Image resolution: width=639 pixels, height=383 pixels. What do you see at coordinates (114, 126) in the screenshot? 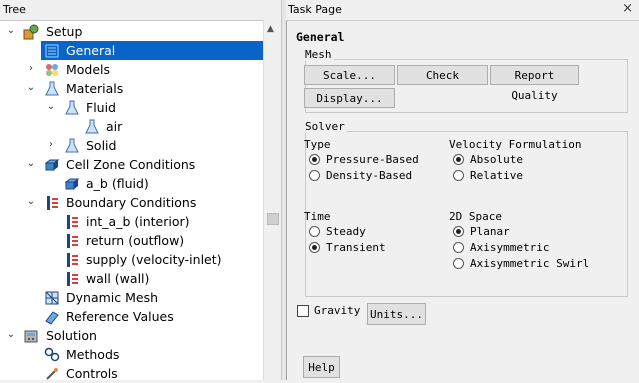
I see `tree-item-label: air` at bounding box center [114, 126].